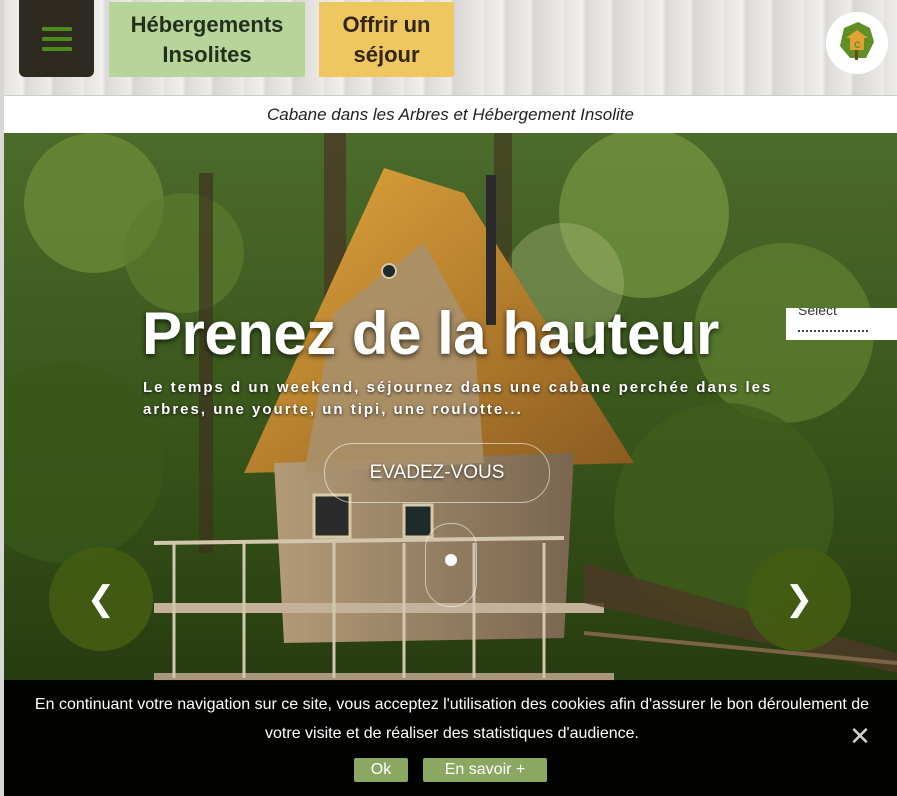 The height and width of the screenshot is (796, 897). I want to click on chevron-right-icon: ❯, so click(799, 599).